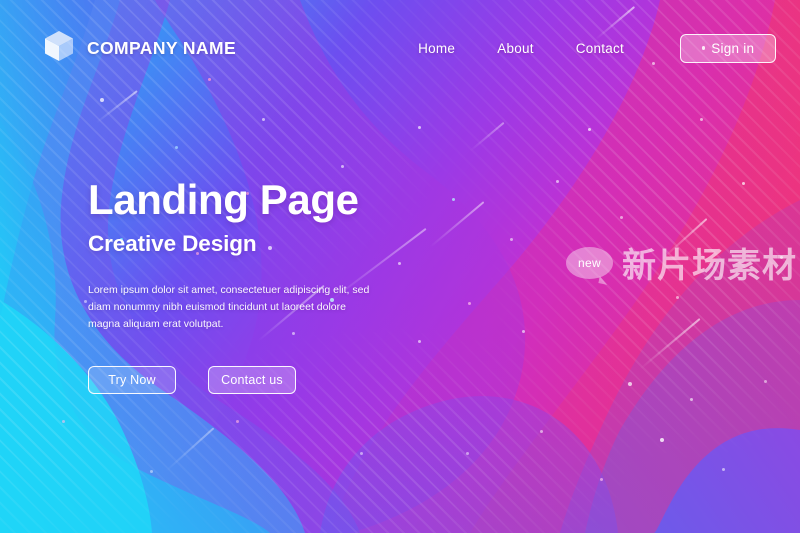  I want to click on page-title: Landing Page, so click(223, 199).